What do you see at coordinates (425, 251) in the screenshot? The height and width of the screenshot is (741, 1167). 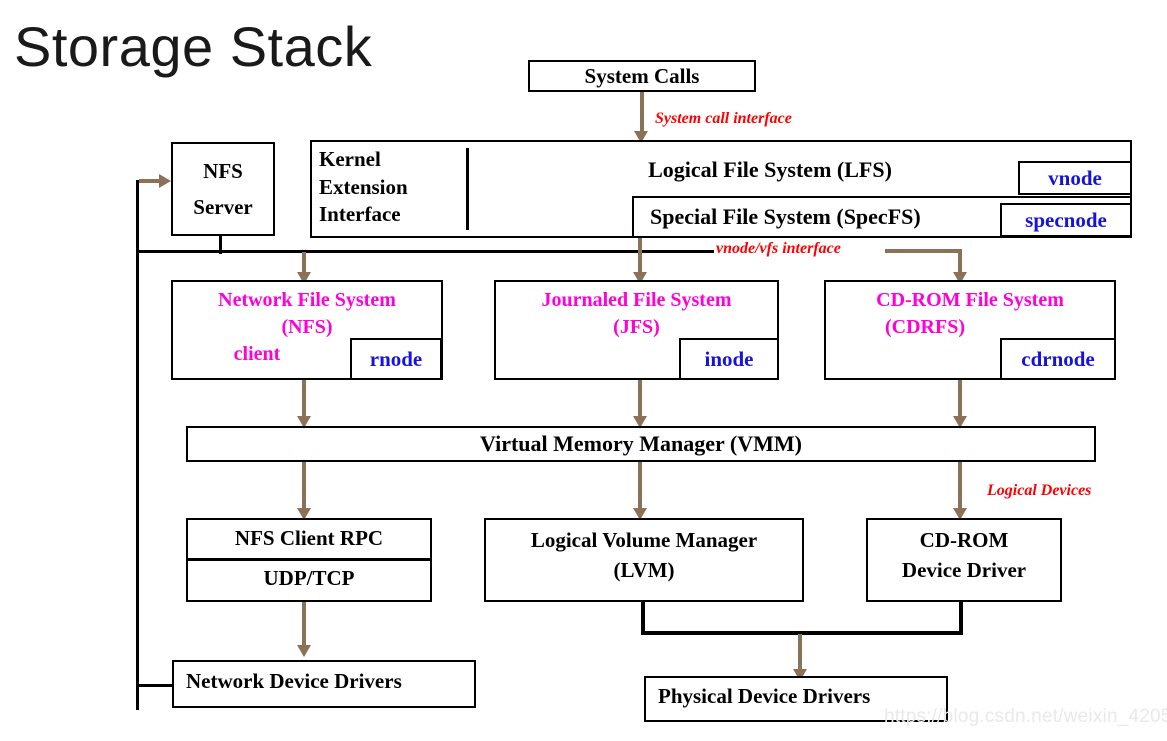 I see `connector-nfs-server-to-vfs-bus` at bounding box center [425, 251].